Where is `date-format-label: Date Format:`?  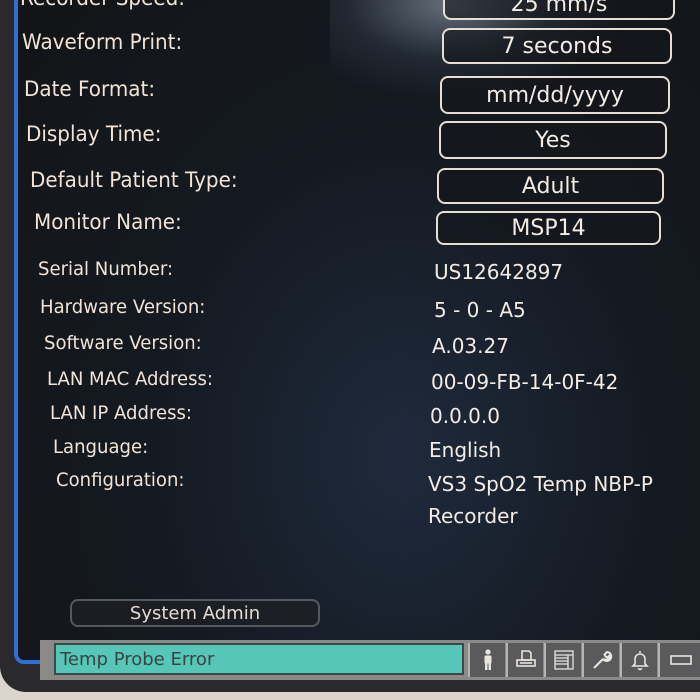 date-format-label: Date Format: is located at coordinates (90, 89).